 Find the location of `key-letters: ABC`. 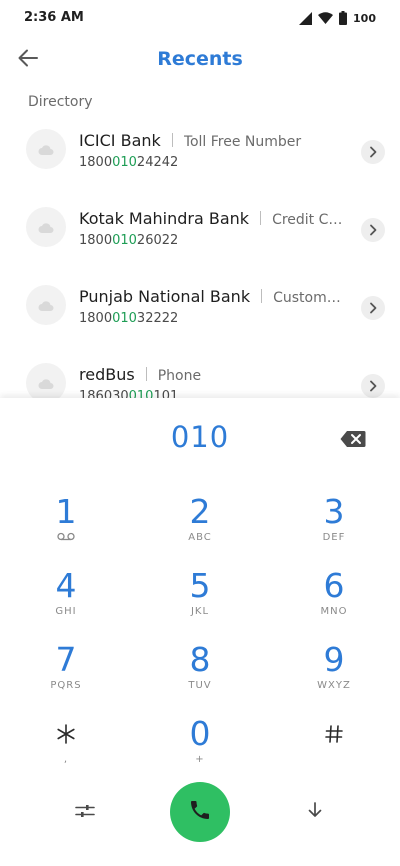

key-letters: ABC is located at coordinates (200, 537).